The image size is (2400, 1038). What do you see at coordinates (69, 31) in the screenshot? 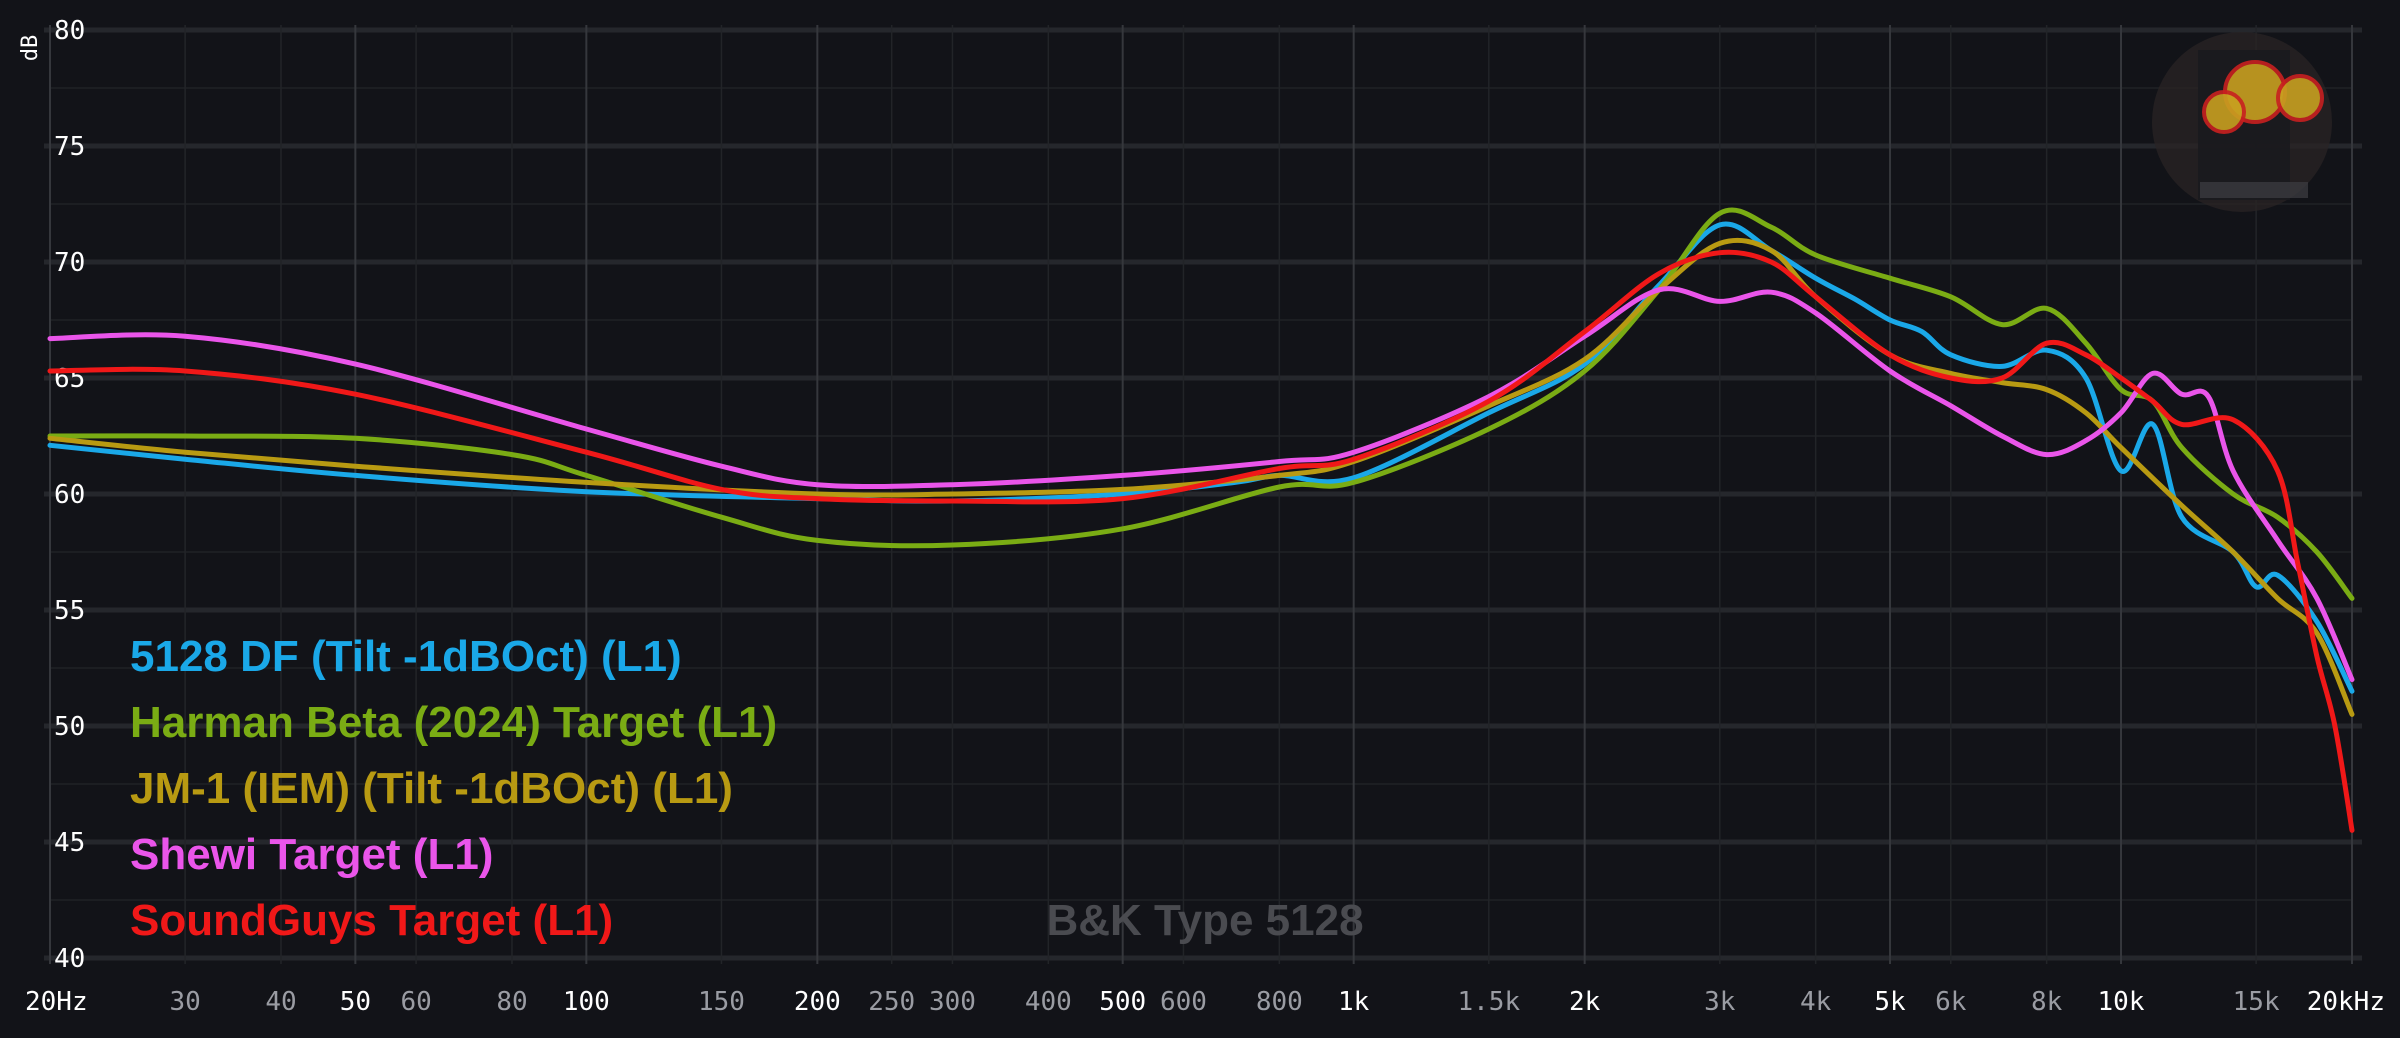
I see `y-tick-label-80: 80` at bounding box center [69, 31].